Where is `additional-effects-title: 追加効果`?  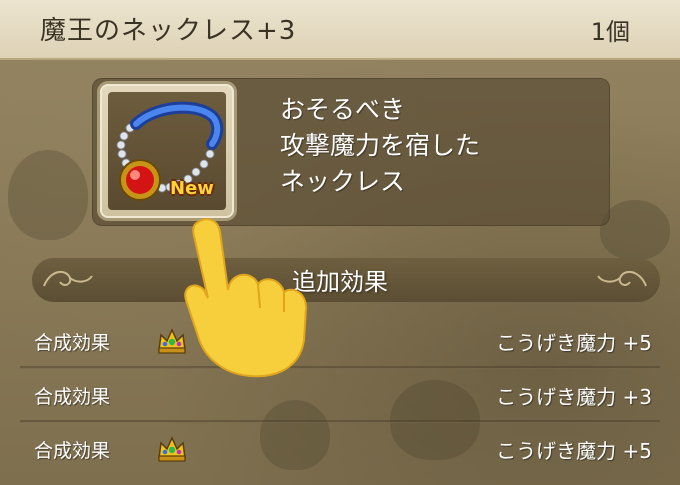
additional-effects-title: 追加効果 is located at coordinates (340, 282).